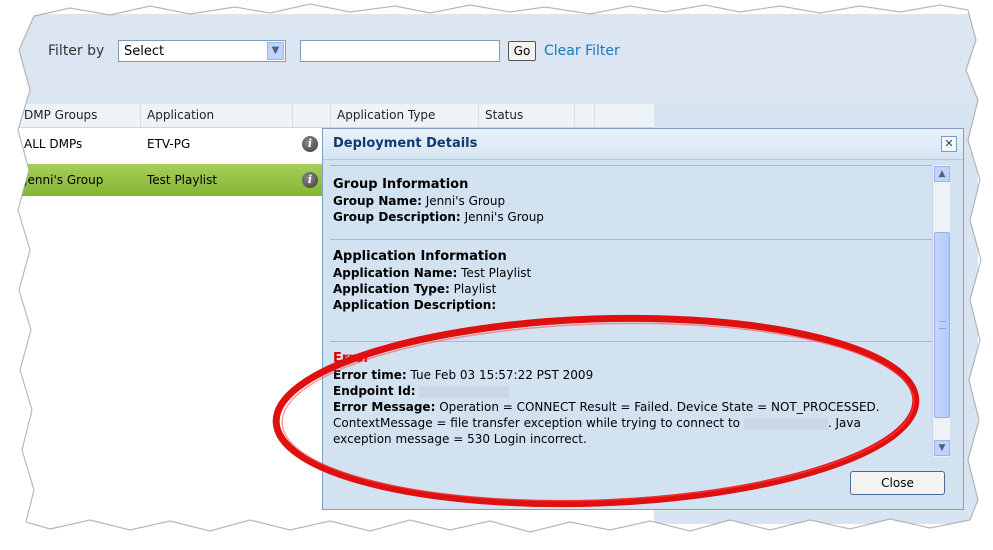  I want to click on dialog-vertical-scrollbar: ▲ ▼, so click(941, 311).